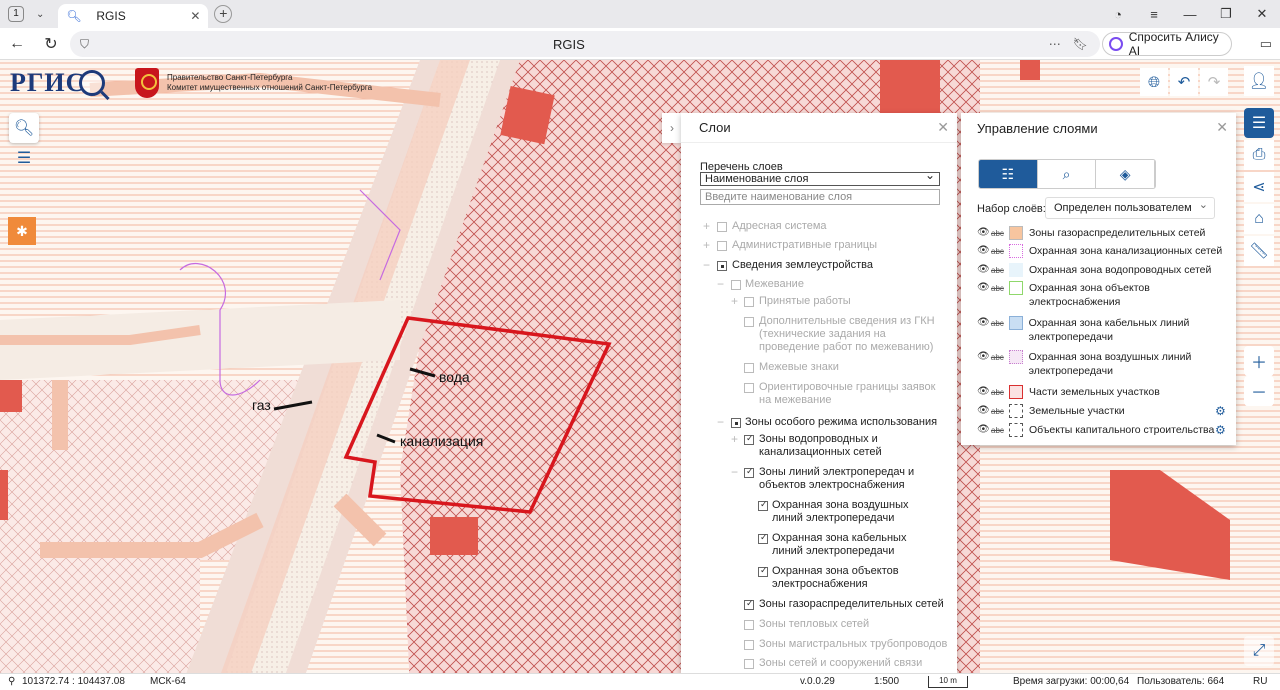 Image resolution: width=1280 pixels, height=690 pixels. Describe the element at coordinates (1259, 219) in the screenshot. I see `home-button: ⌂` at that location.